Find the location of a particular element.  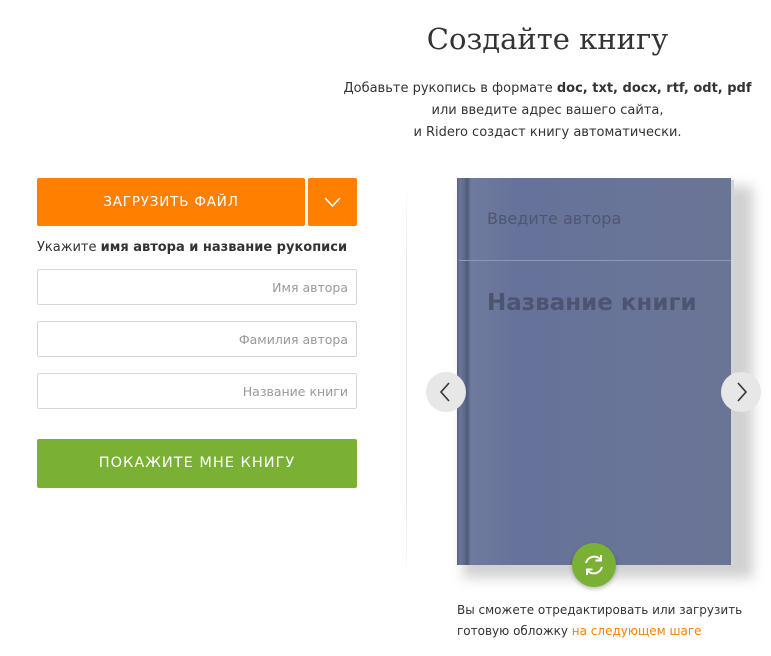

note-line2: готовую обложку is located at coordinates (514, 631).